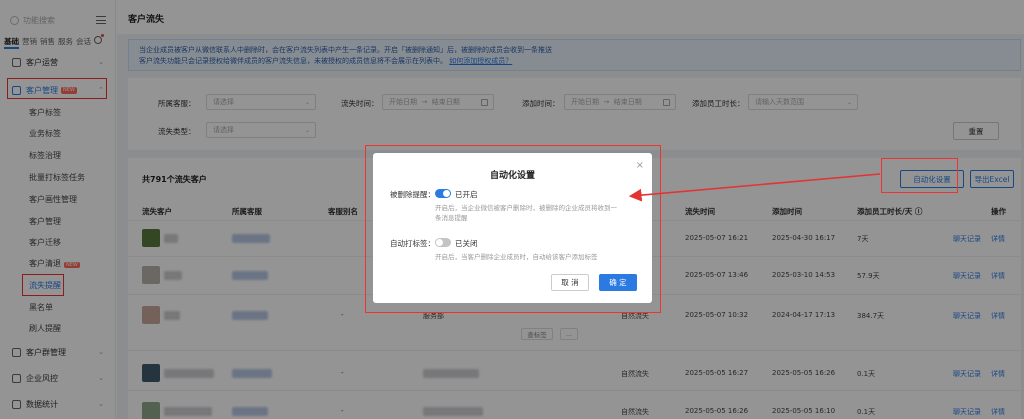  Describe the element at coordinates (451, 218) in the screenshot. I see `delete-alert-desc-2: 条消息提醒` at that location.